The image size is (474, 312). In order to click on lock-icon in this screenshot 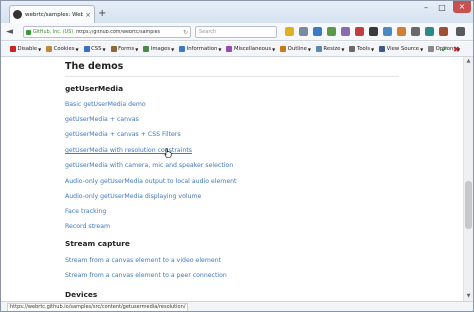, I will do `click(28, 32)`.